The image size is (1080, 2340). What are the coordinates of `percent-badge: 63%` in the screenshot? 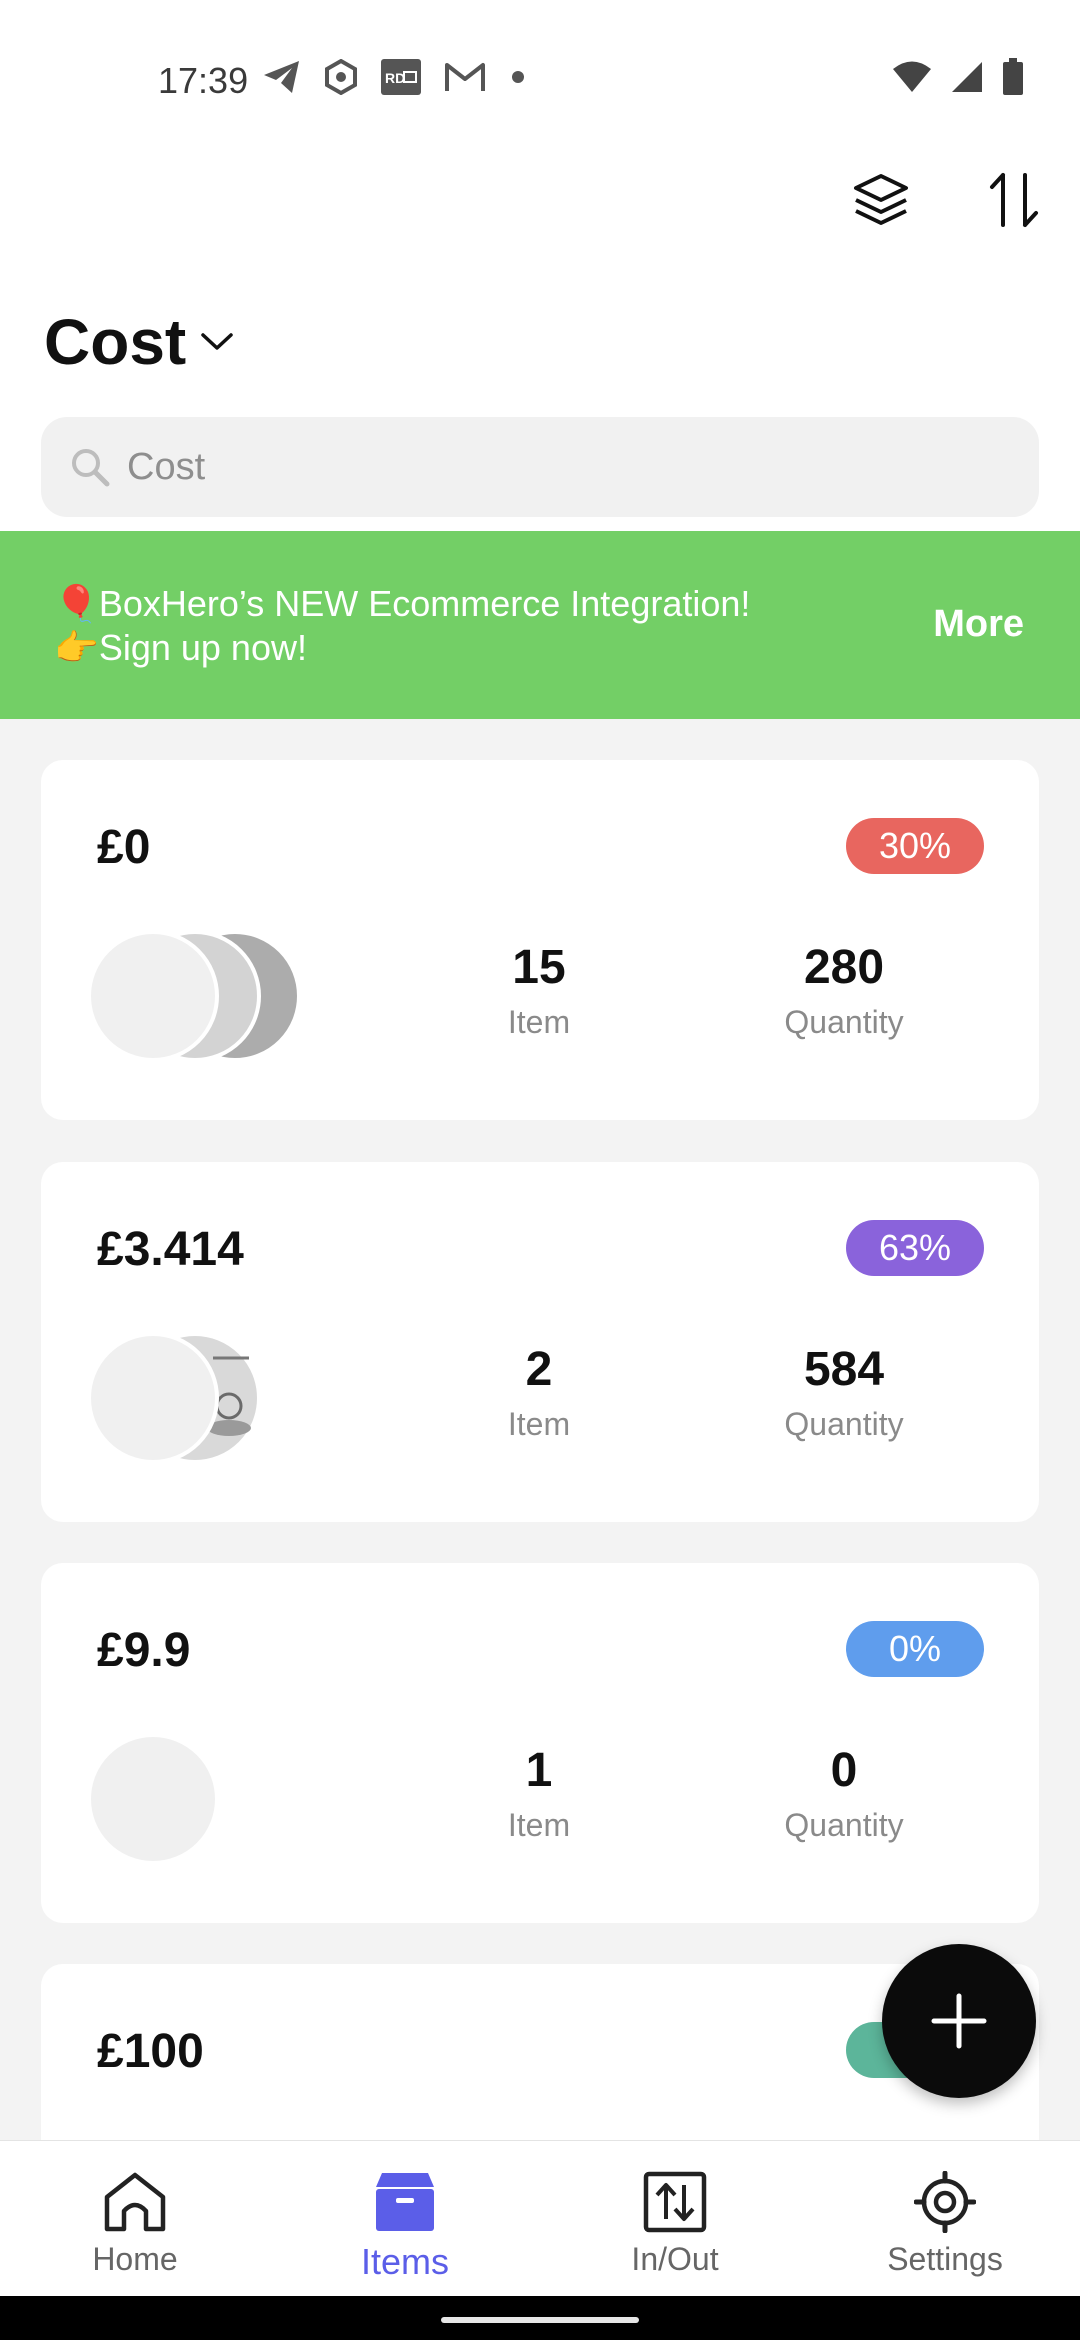 It's located at (915, 1248).